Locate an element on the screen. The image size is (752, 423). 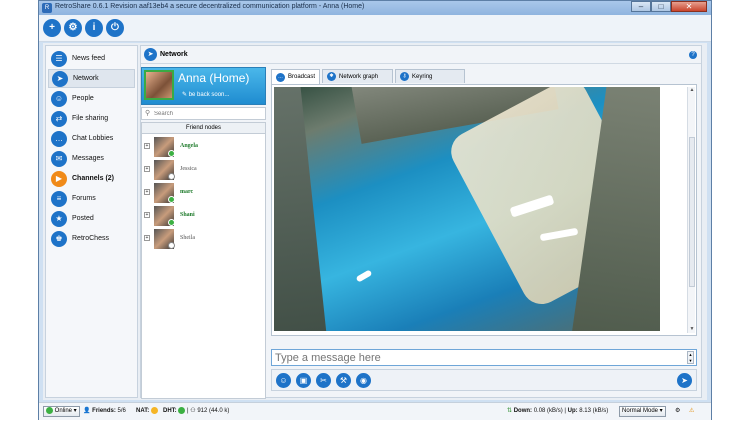
sidebar-item-label: RetroChess is located at coordinates (90, 238).